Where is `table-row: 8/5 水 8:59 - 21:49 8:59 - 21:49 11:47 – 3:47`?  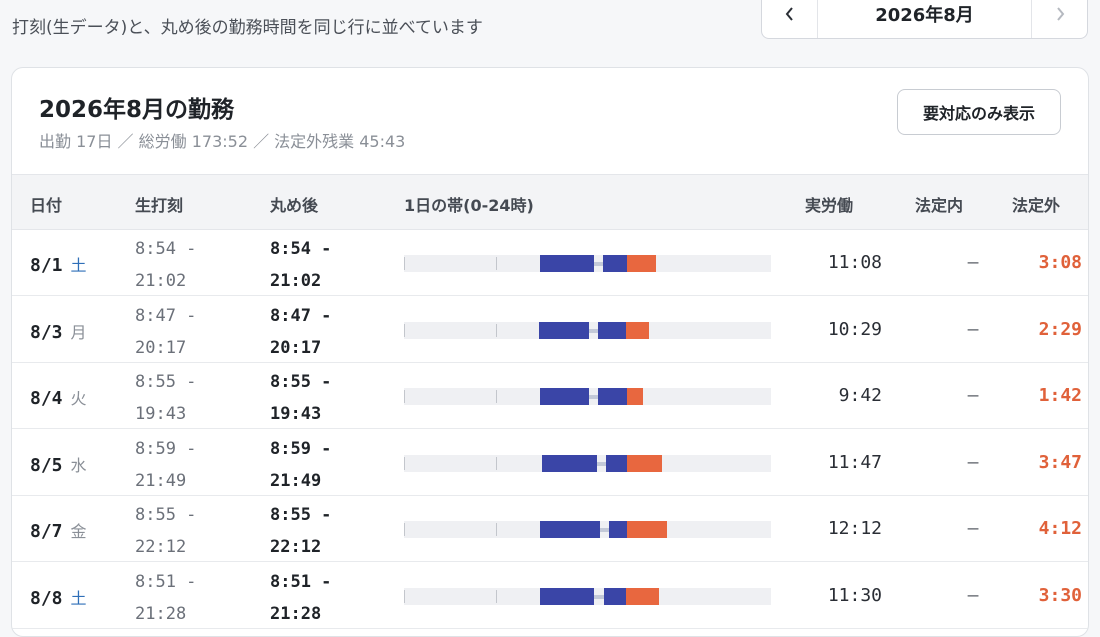 table-row: 8/5 水 8:59 - 21:49 8:59 - 21:49 11:47 – 3:47 is located at coordinates (550, 463).